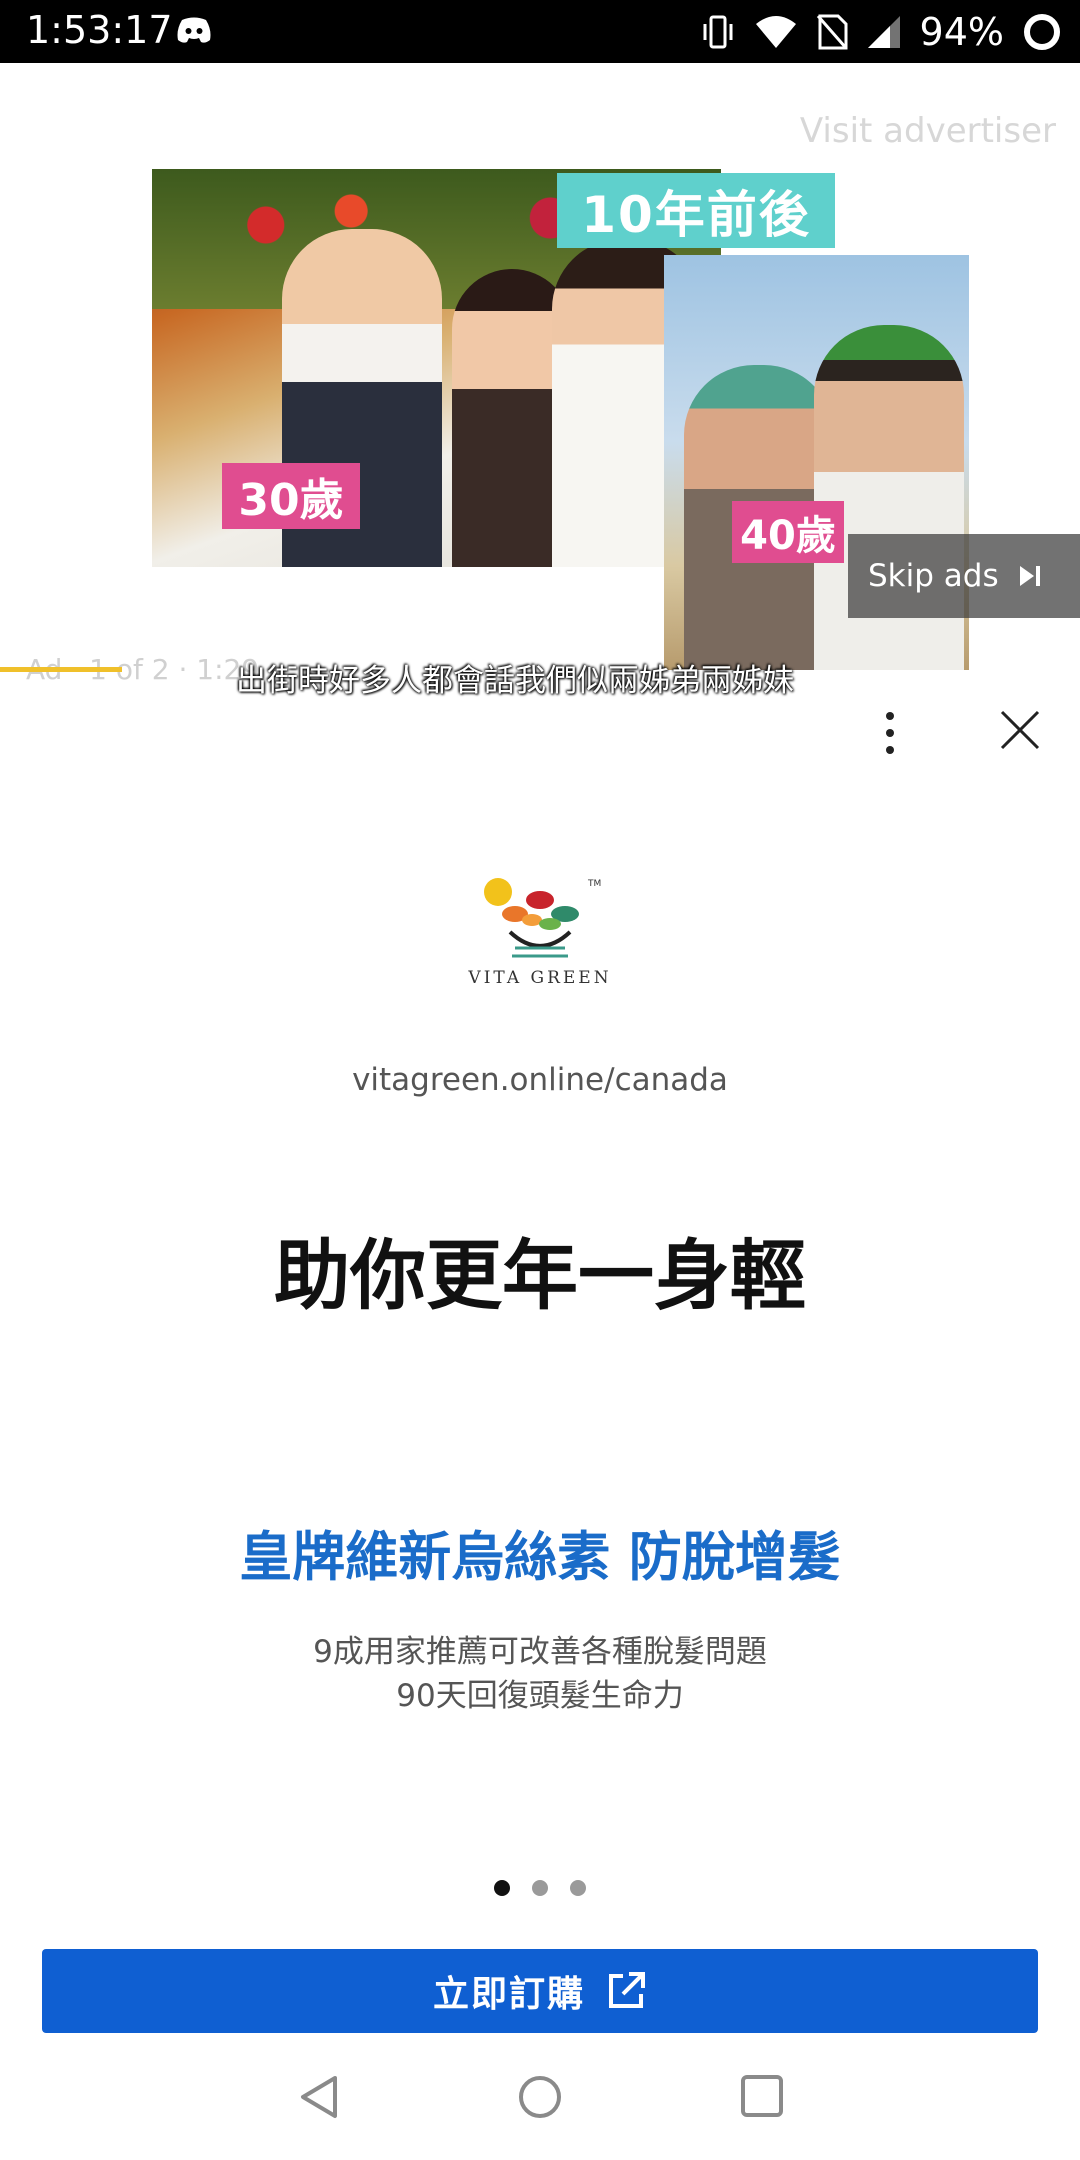  Describe the element at coordinates (540, 1080) in the screenshot. I see `advertiser-url: vitagreen.online/canada` at that location.